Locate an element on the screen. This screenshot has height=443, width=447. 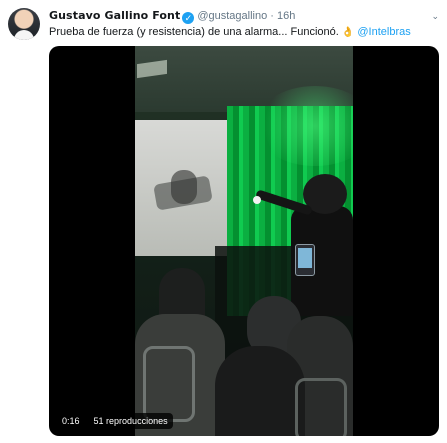
phone-icon is located at coordinates (305, 260).